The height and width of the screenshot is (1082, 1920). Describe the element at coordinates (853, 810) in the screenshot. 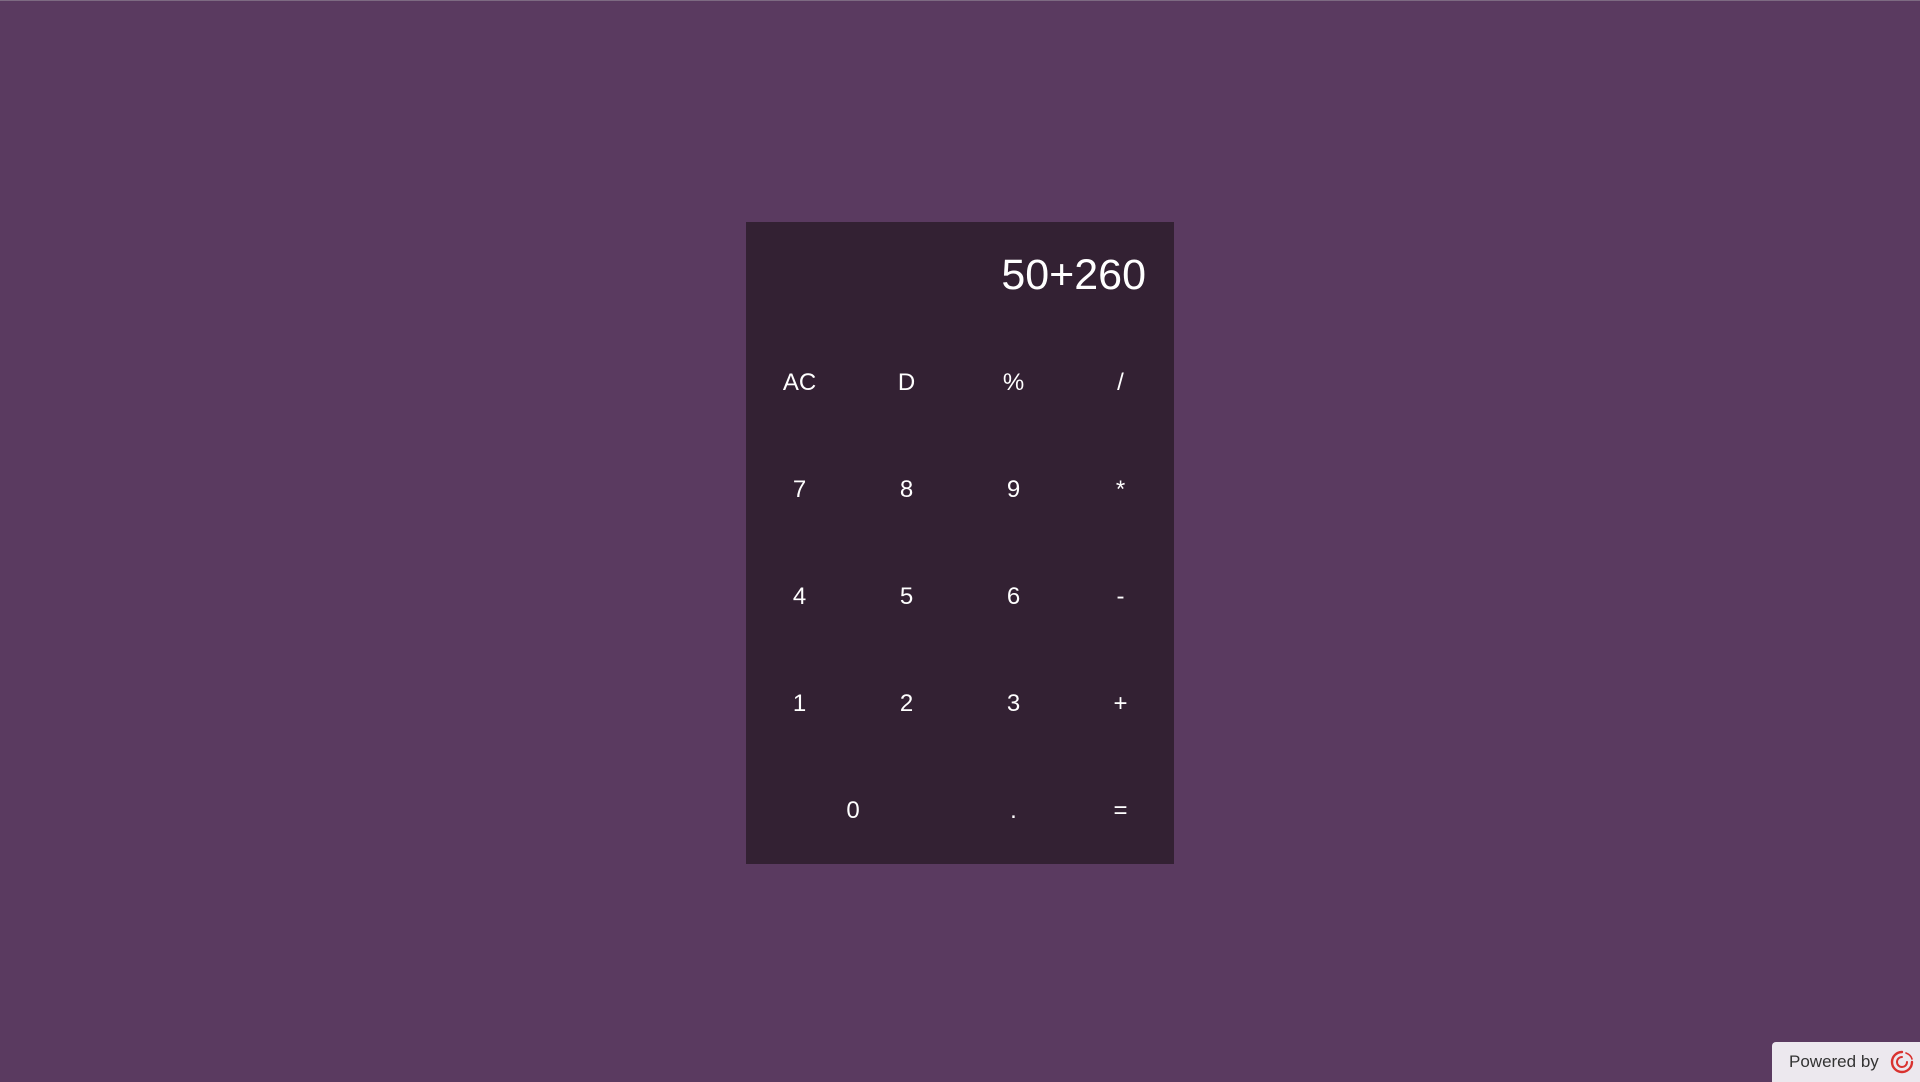

I see `digit-0-button: 0` at that location.